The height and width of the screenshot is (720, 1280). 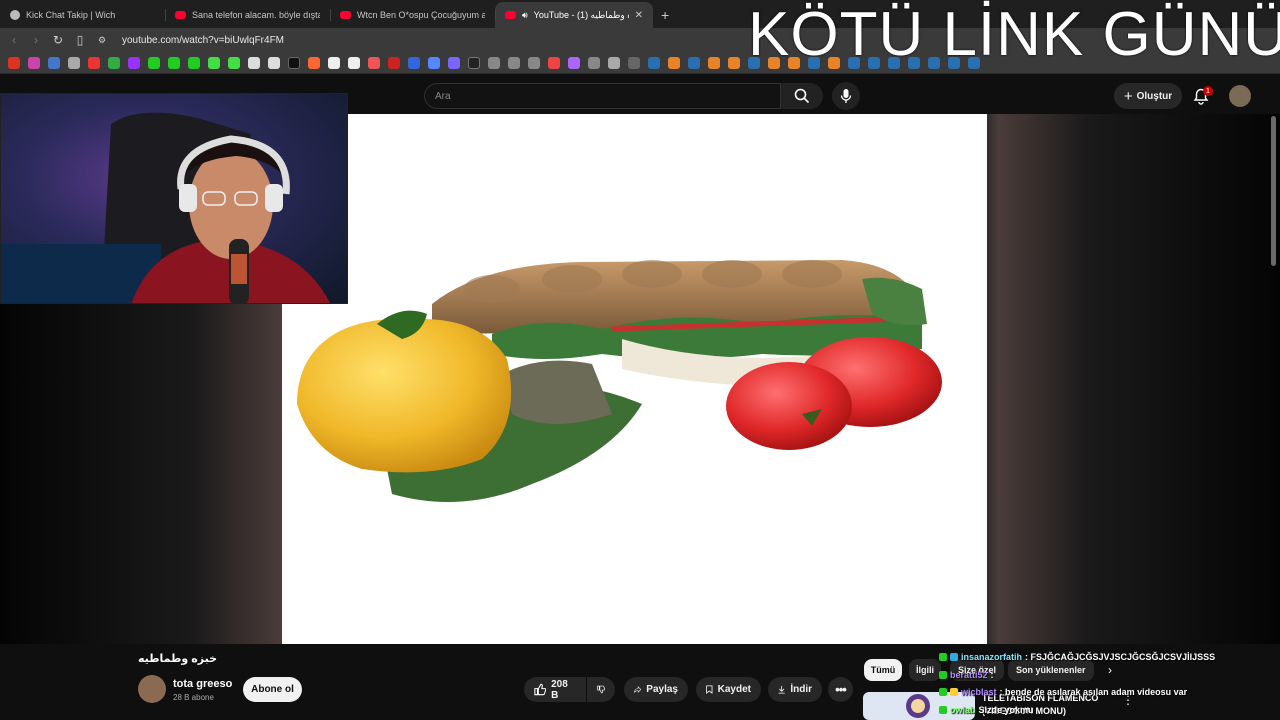 I want to click on chip-related: İlgili, so click(x=925, y=670).